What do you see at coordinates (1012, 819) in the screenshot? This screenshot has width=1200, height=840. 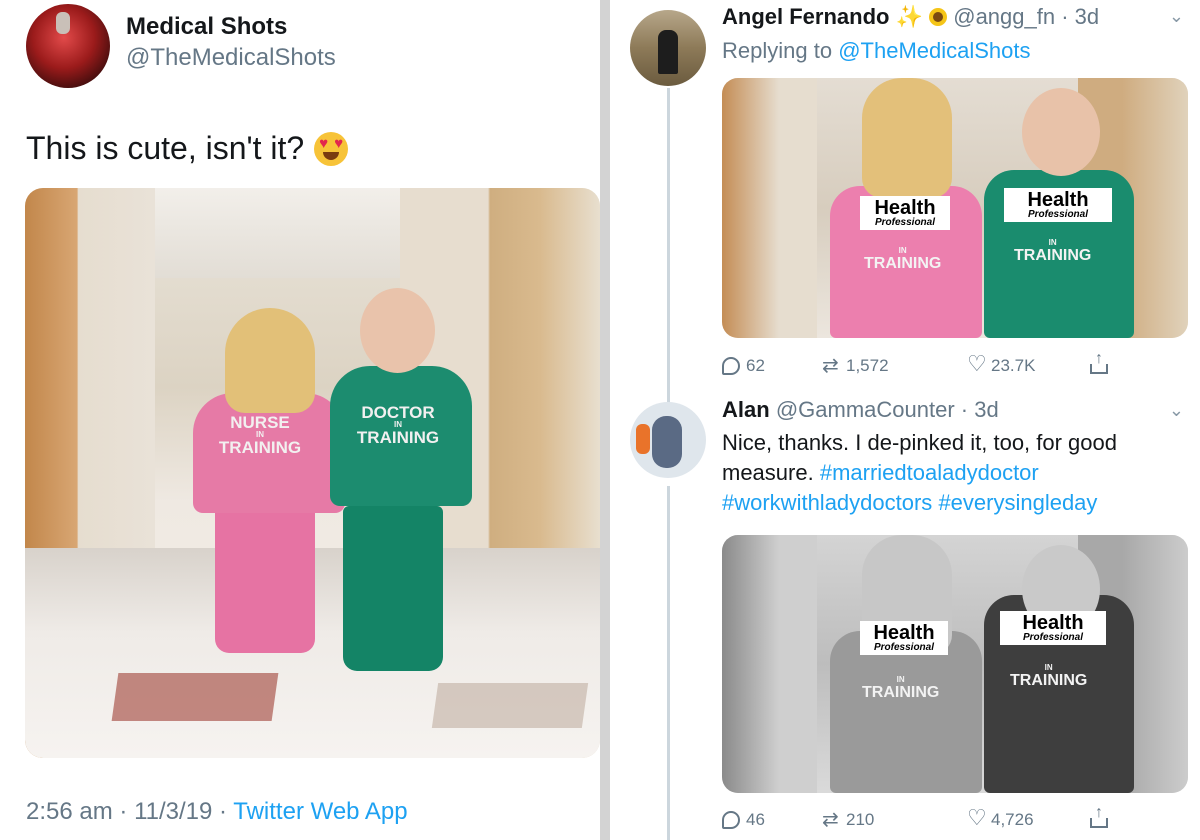 I see `like-count: 4,726` at bounding box center [1012, 819].